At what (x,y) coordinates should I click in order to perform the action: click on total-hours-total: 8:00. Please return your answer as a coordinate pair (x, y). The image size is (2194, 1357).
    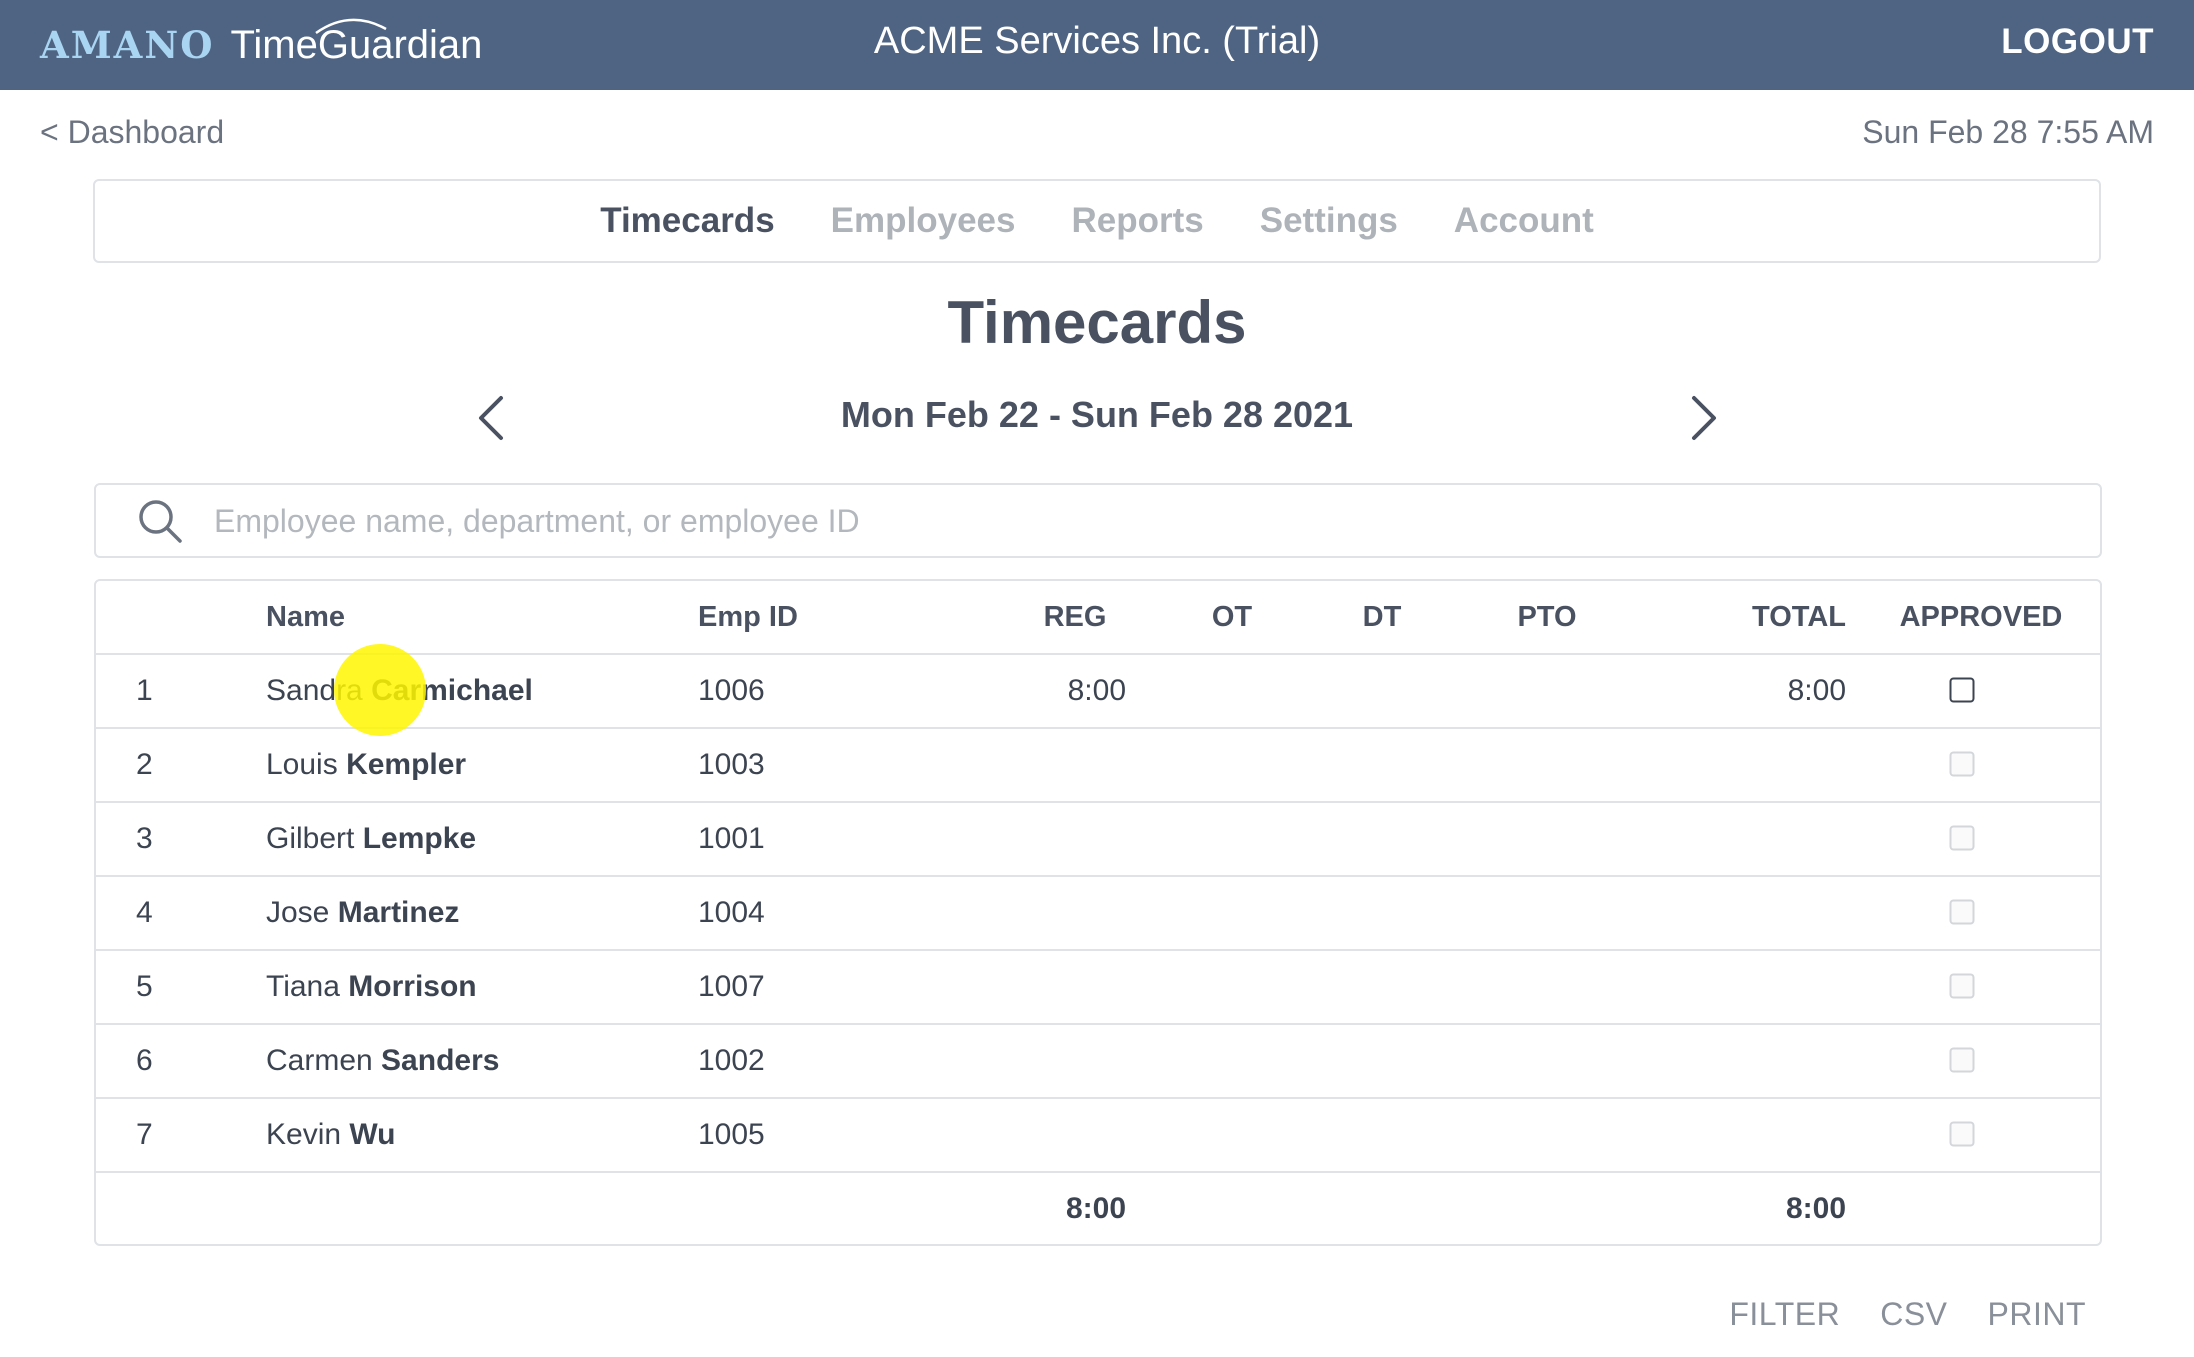
    Looking at the image, I should click on (1815, 1208).